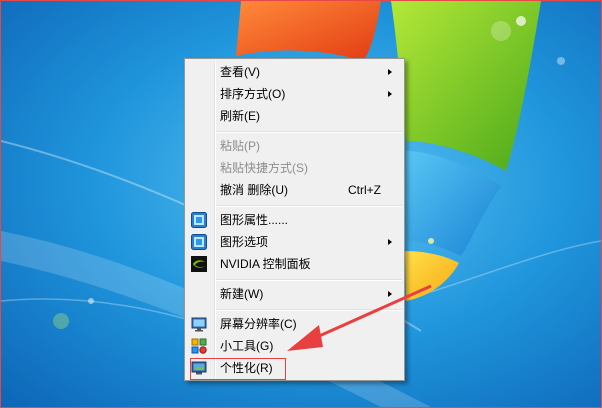 The height and width of the screenshot is (408, 602). I want to click on menu-item-new: 新建(W), so click(294, 294).